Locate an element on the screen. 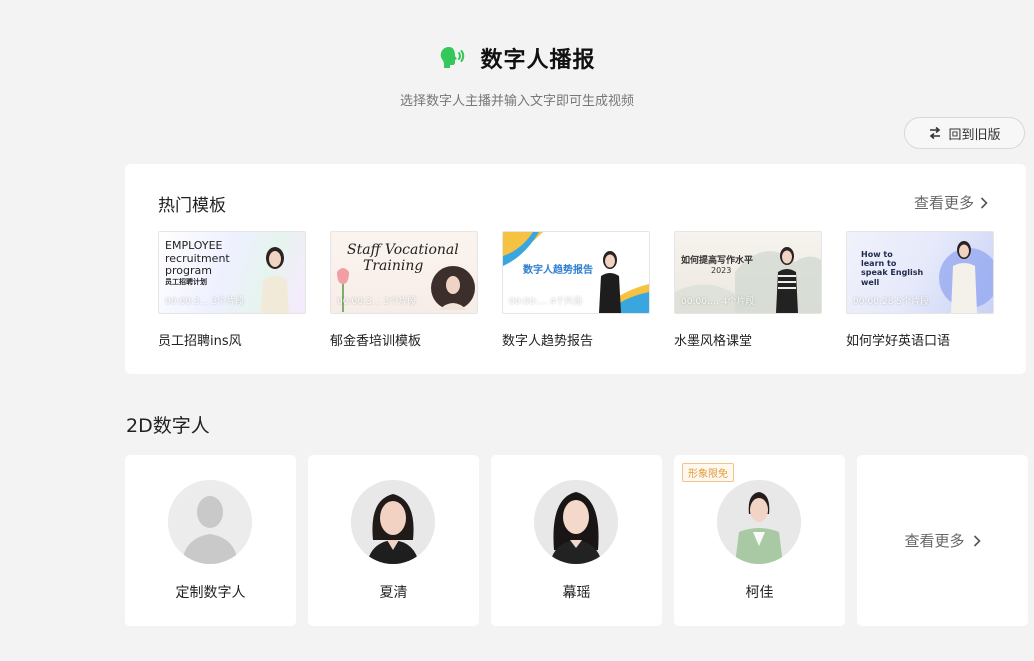 This screenshot has width=1034, height=661. thumb-text: program is located at coordinates (188, 271).